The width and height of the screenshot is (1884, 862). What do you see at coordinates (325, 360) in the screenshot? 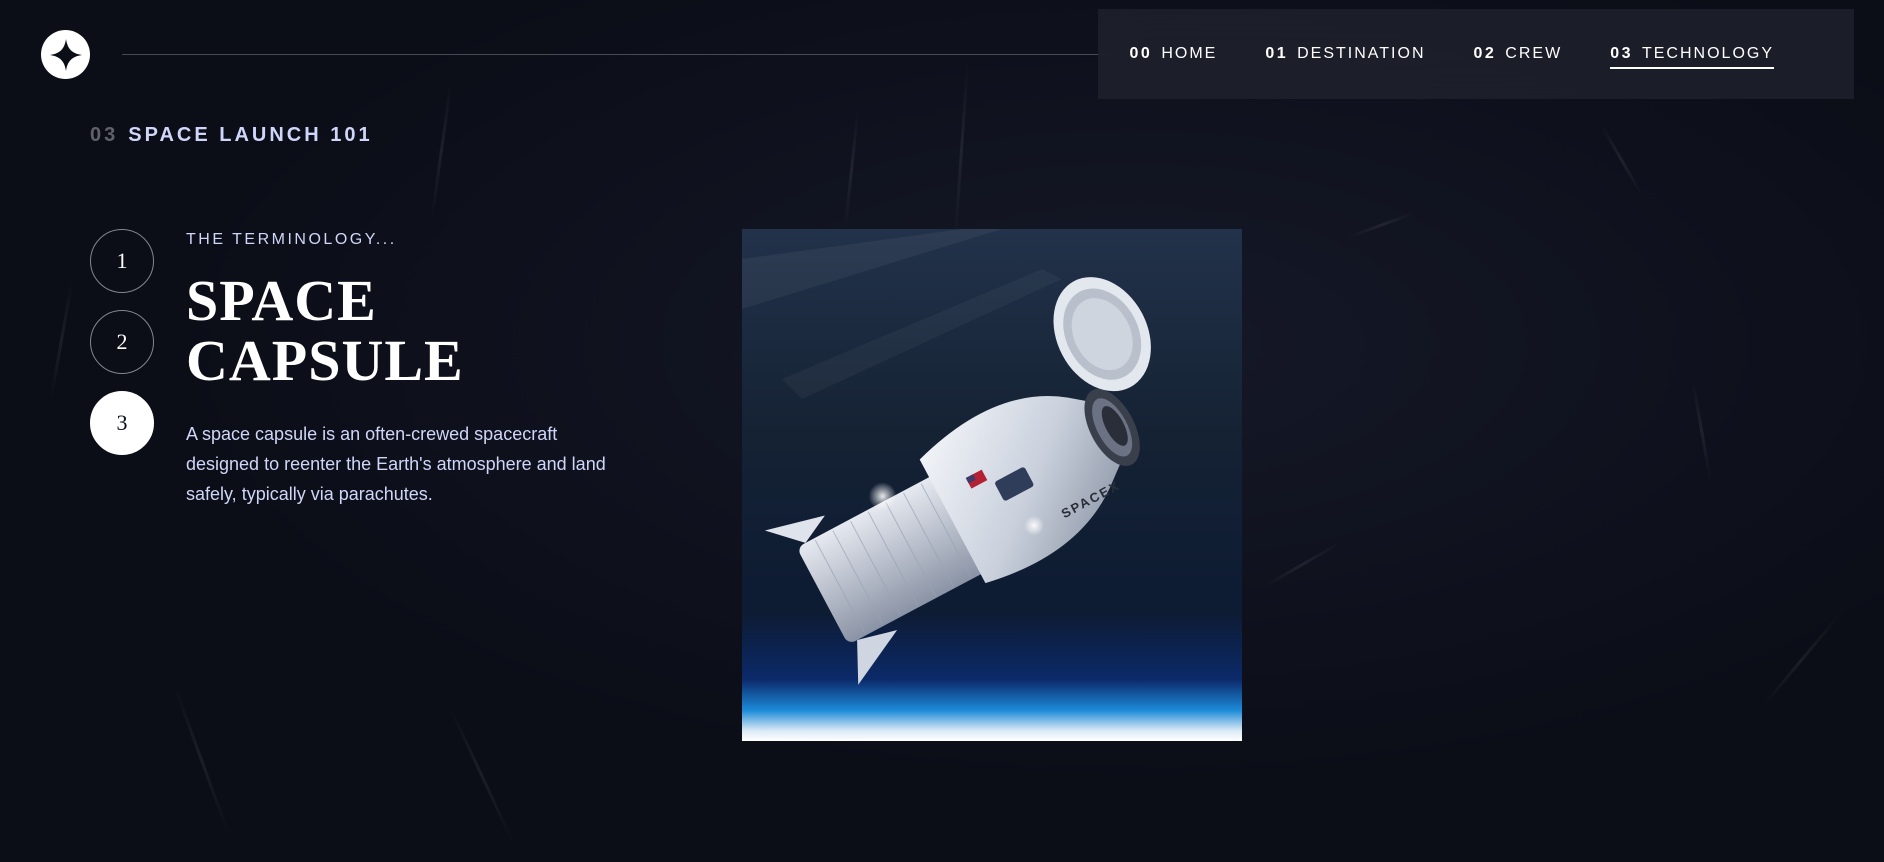
I see `title-line-2: CAPSULE` at bounding box center [325, 360].